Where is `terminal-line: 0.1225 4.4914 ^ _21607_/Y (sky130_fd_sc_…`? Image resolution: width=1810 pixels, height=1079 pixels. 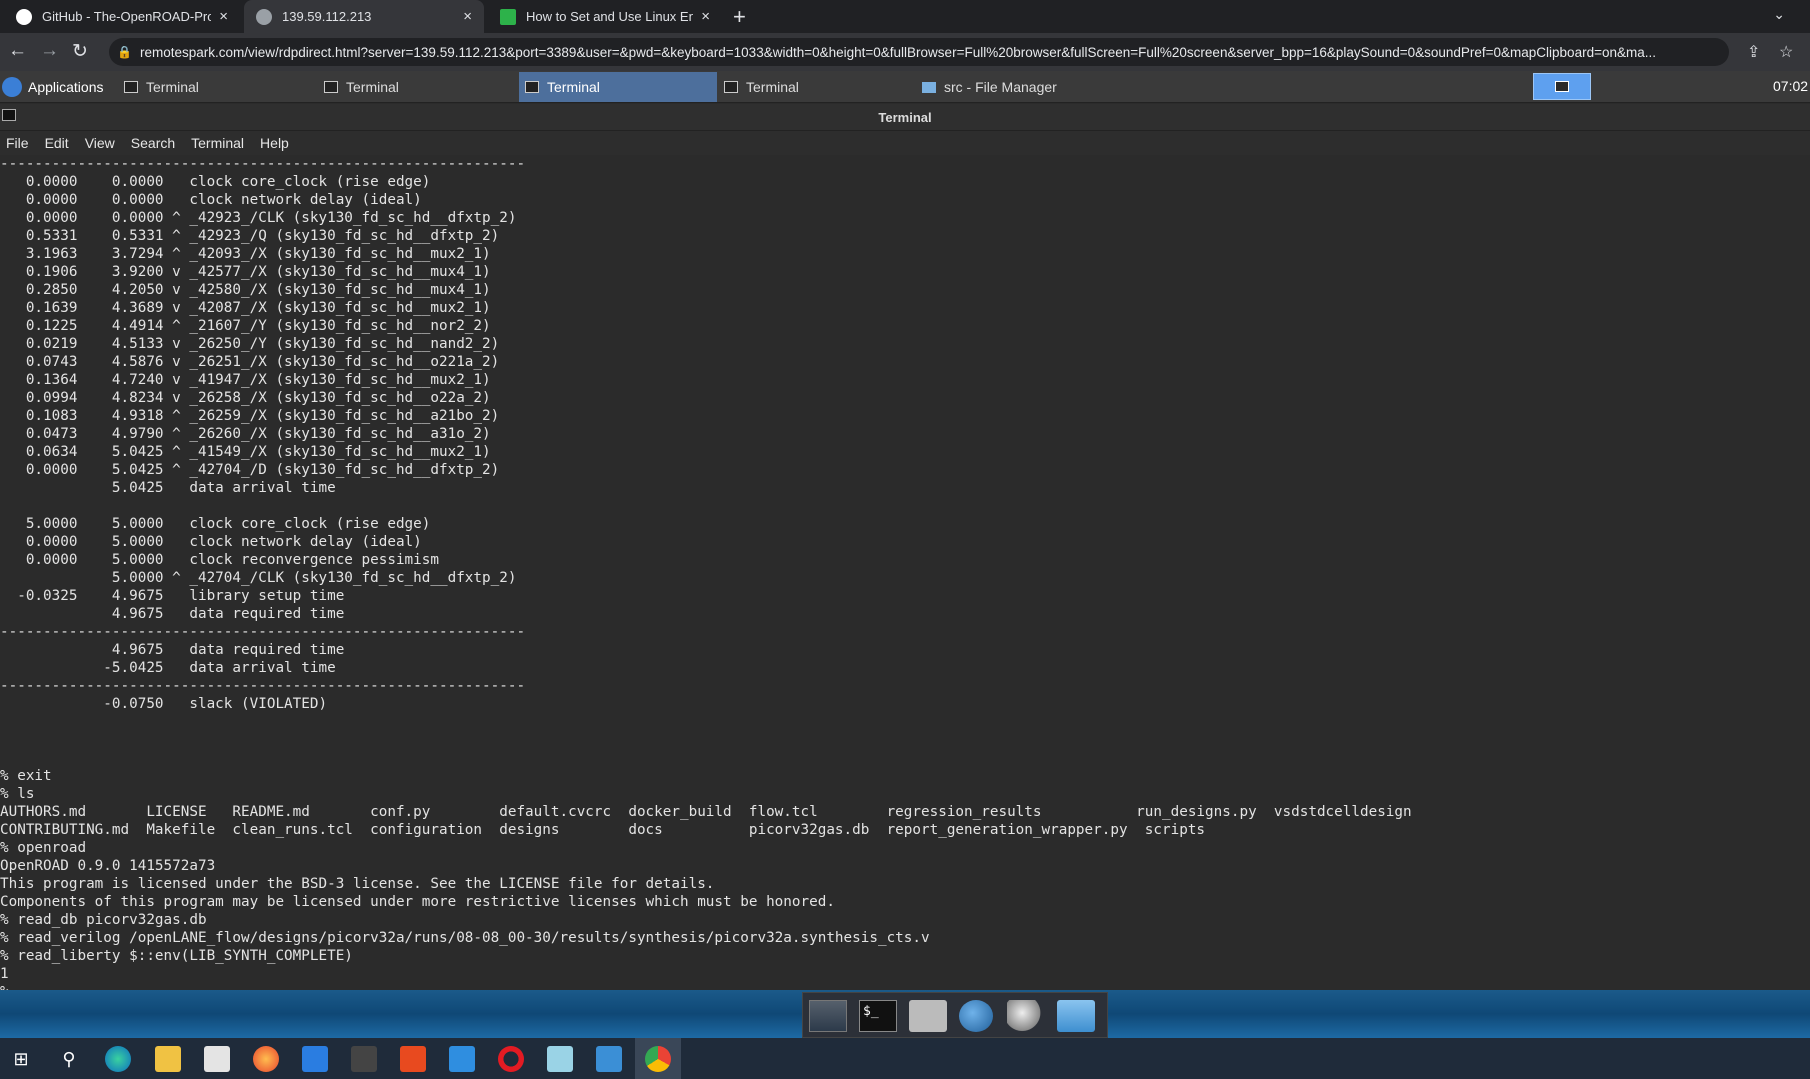 terminal-line: 0.1225 4.4914 ^ _21607_/Y (sky130_fd_sc_… is located at coordinates (245, 326).